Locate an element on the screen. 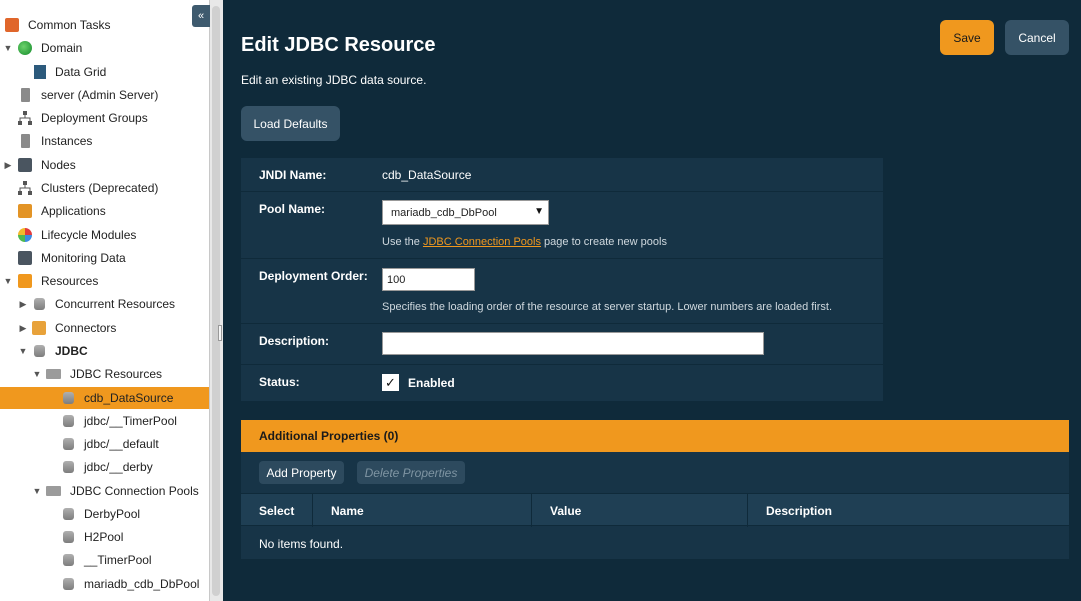  connector-icon is located at coordinates (39, 328).